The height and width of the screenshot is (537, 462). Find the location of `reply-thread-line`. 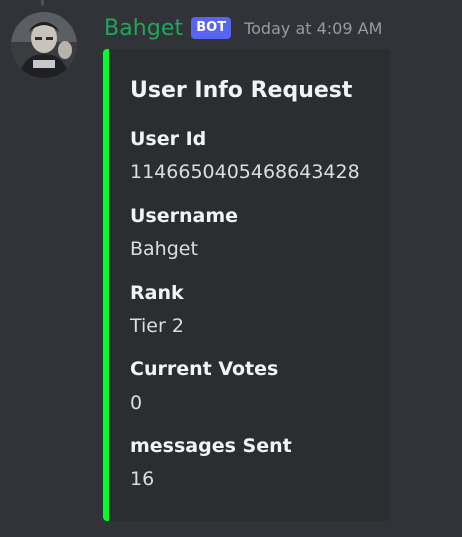

reply-thread-line is located at coordinates (42, 3).